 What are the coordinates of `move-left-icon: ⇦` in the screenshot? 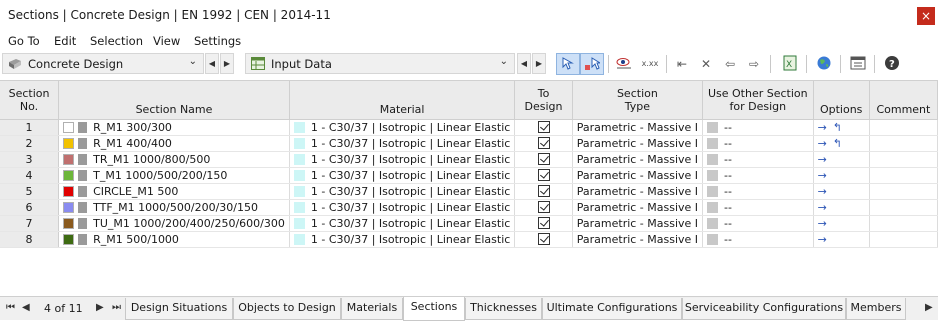 It's located at (730, 64).